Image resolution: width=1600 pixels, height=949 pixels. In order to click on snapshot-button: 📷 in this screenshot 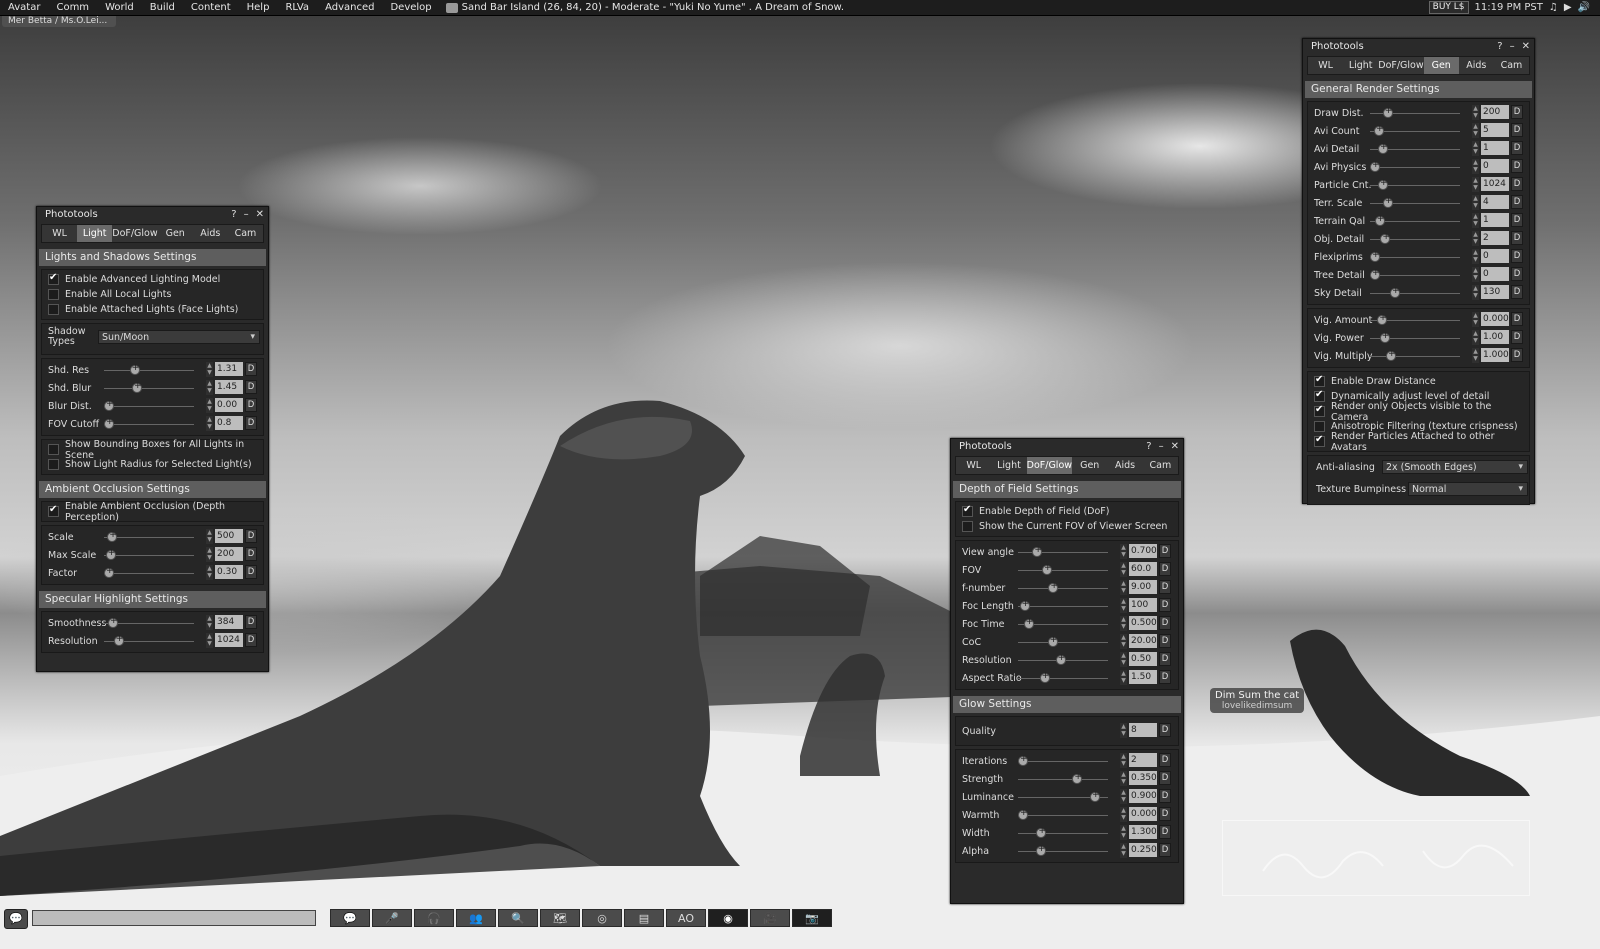, I will do `click(812, 918)`.